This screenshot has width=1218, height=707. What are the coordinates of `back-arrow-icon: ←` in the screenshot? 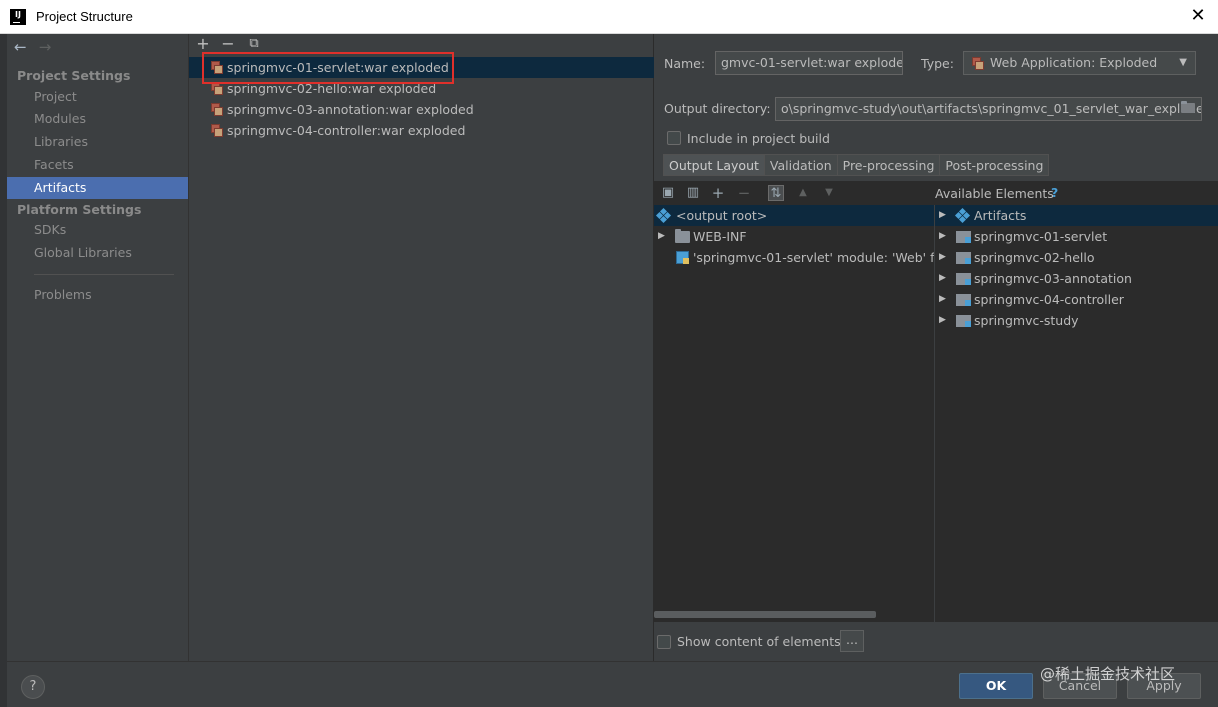 It's located at (24, 47).